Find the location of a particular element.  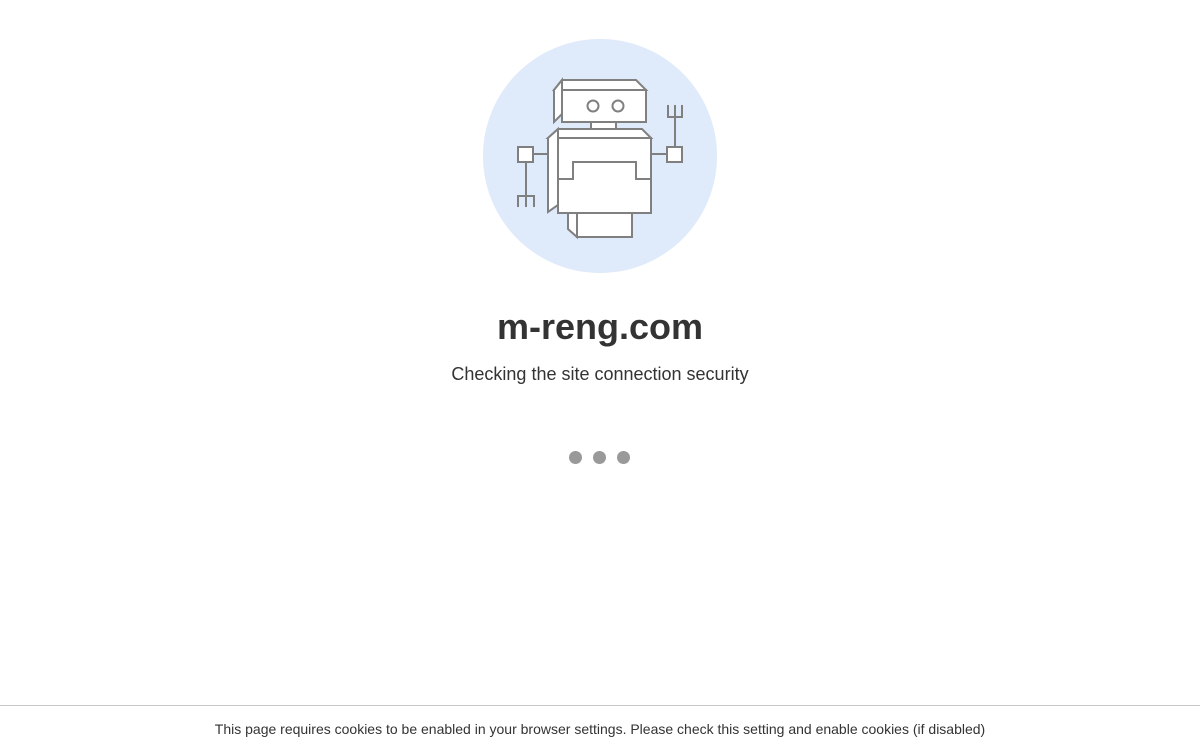

connection-status-text: Checking the site connection security is located at coordinates (600, 374).